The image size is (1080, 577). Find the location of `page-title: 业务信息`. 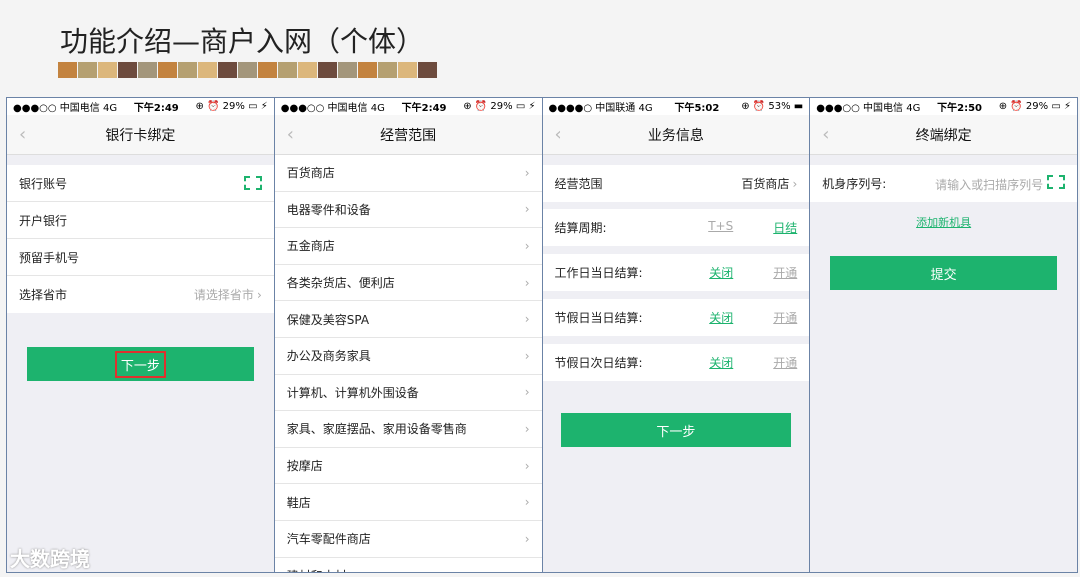

page-title: 业务信息 is located at coordinates (675, 135).